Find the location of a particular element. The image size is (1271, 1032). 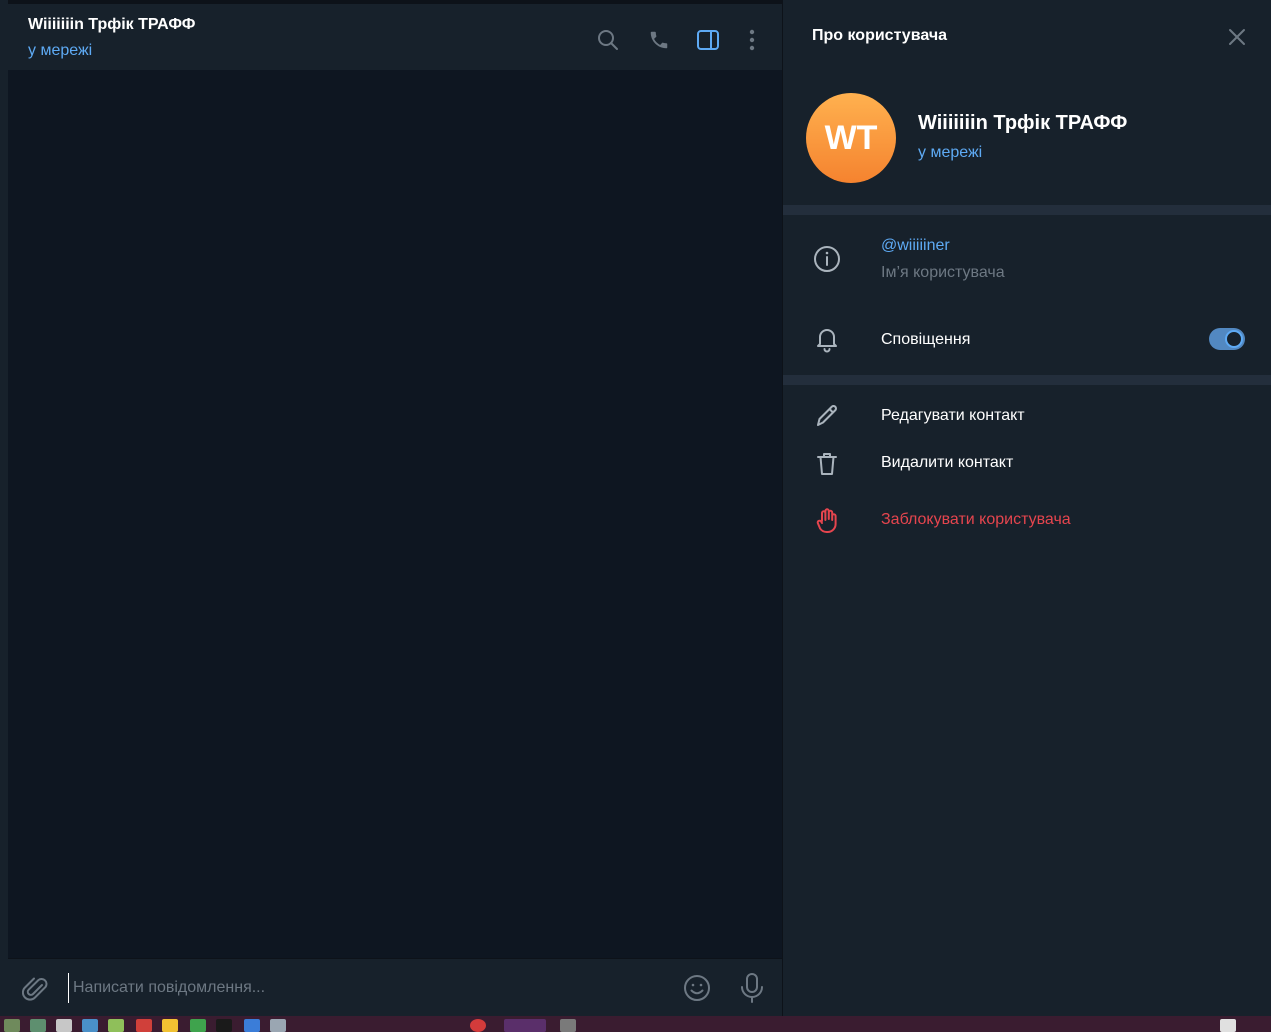

trash-icon is located at coordinates (827, 464).